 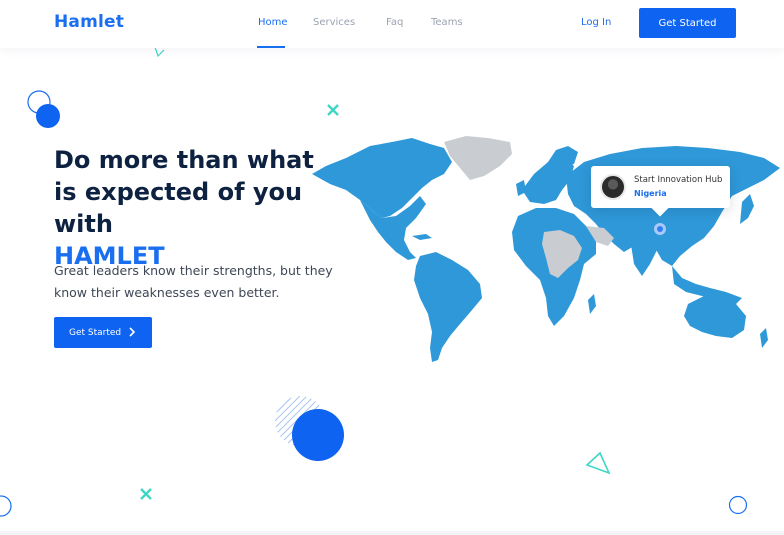 What do you see at coordinates (678, 180) in the screenshot?
I see `tooltip-title: Start Innovation Hub` at bounding box center [678, 180].